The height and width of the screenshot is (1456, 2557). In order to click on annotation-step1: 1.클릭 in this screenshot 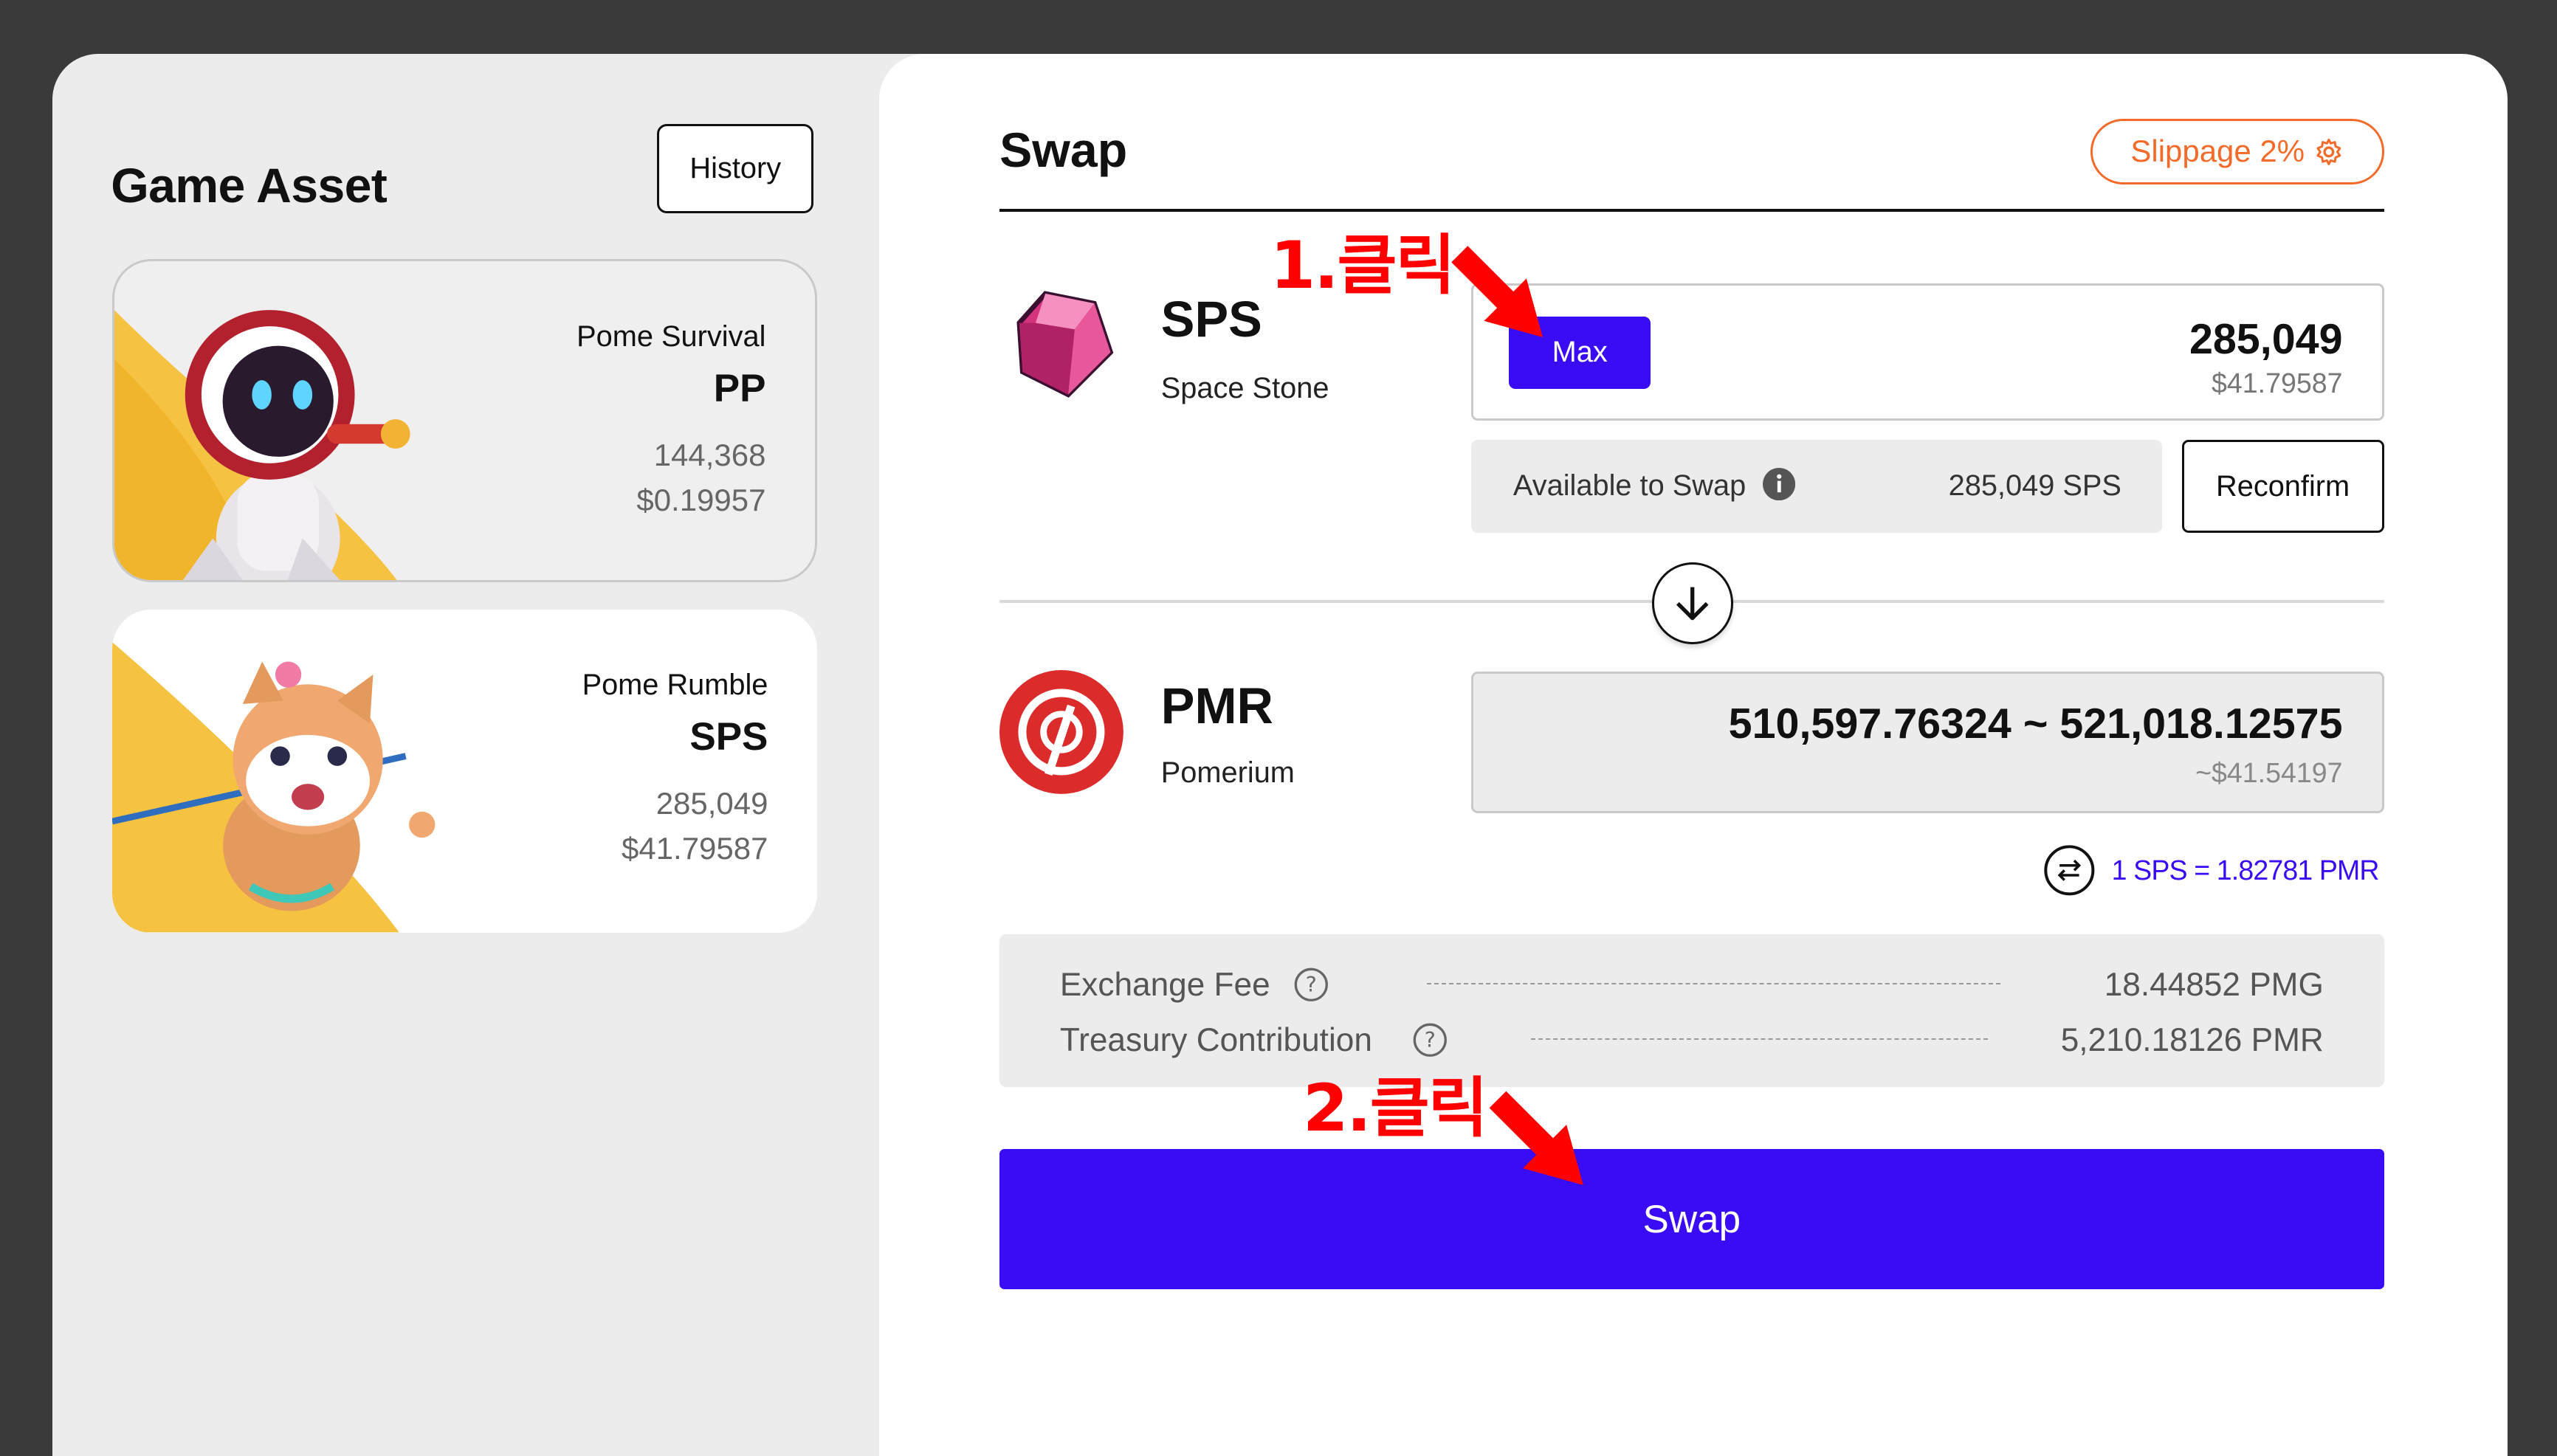, I will do `click(1363, 265)`.